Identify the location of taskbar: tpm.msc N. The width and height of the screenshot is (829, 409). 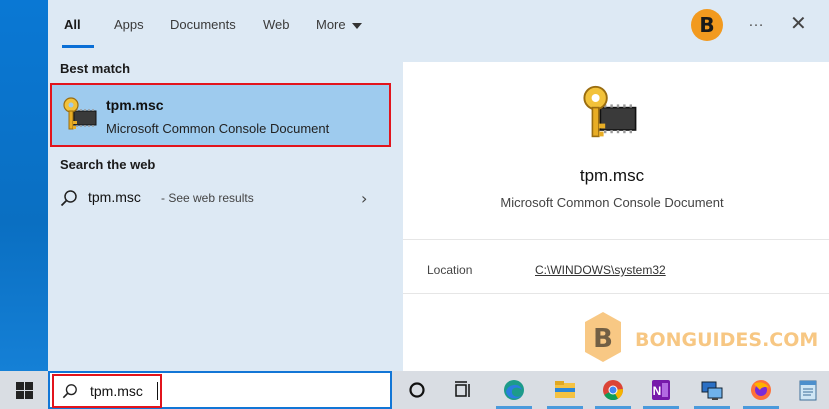
(414, 390).